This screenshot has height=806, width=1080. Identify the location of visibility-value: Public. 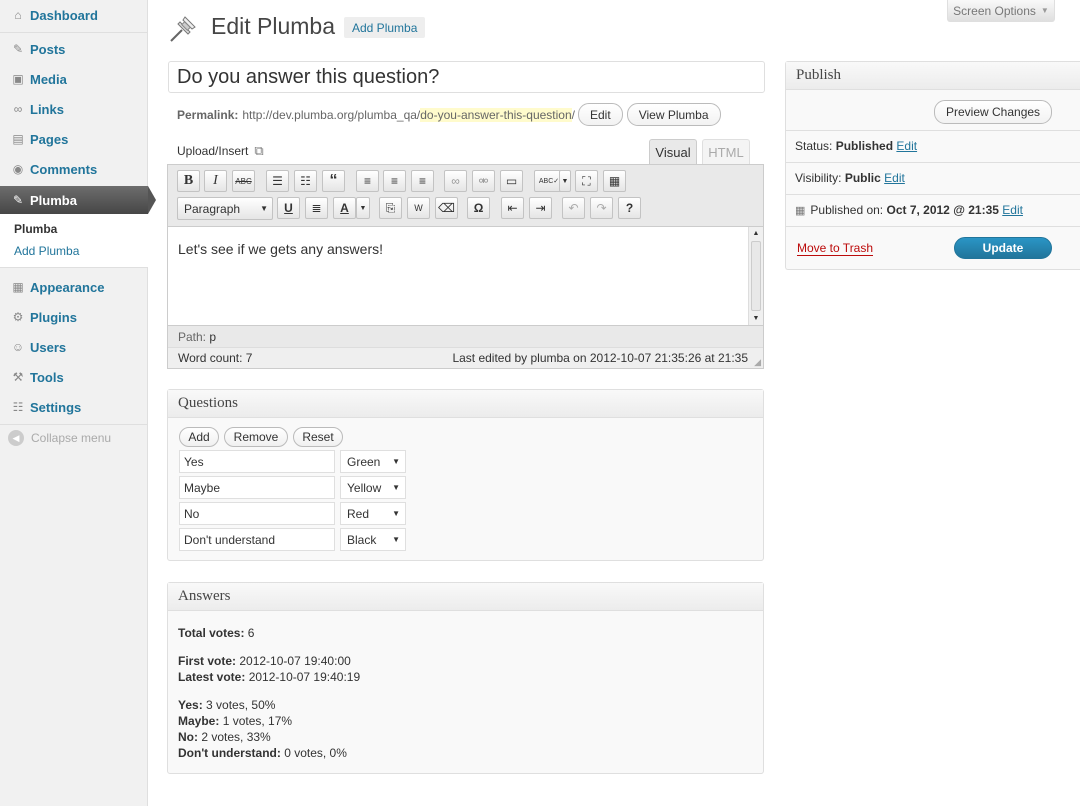
(862, 178).